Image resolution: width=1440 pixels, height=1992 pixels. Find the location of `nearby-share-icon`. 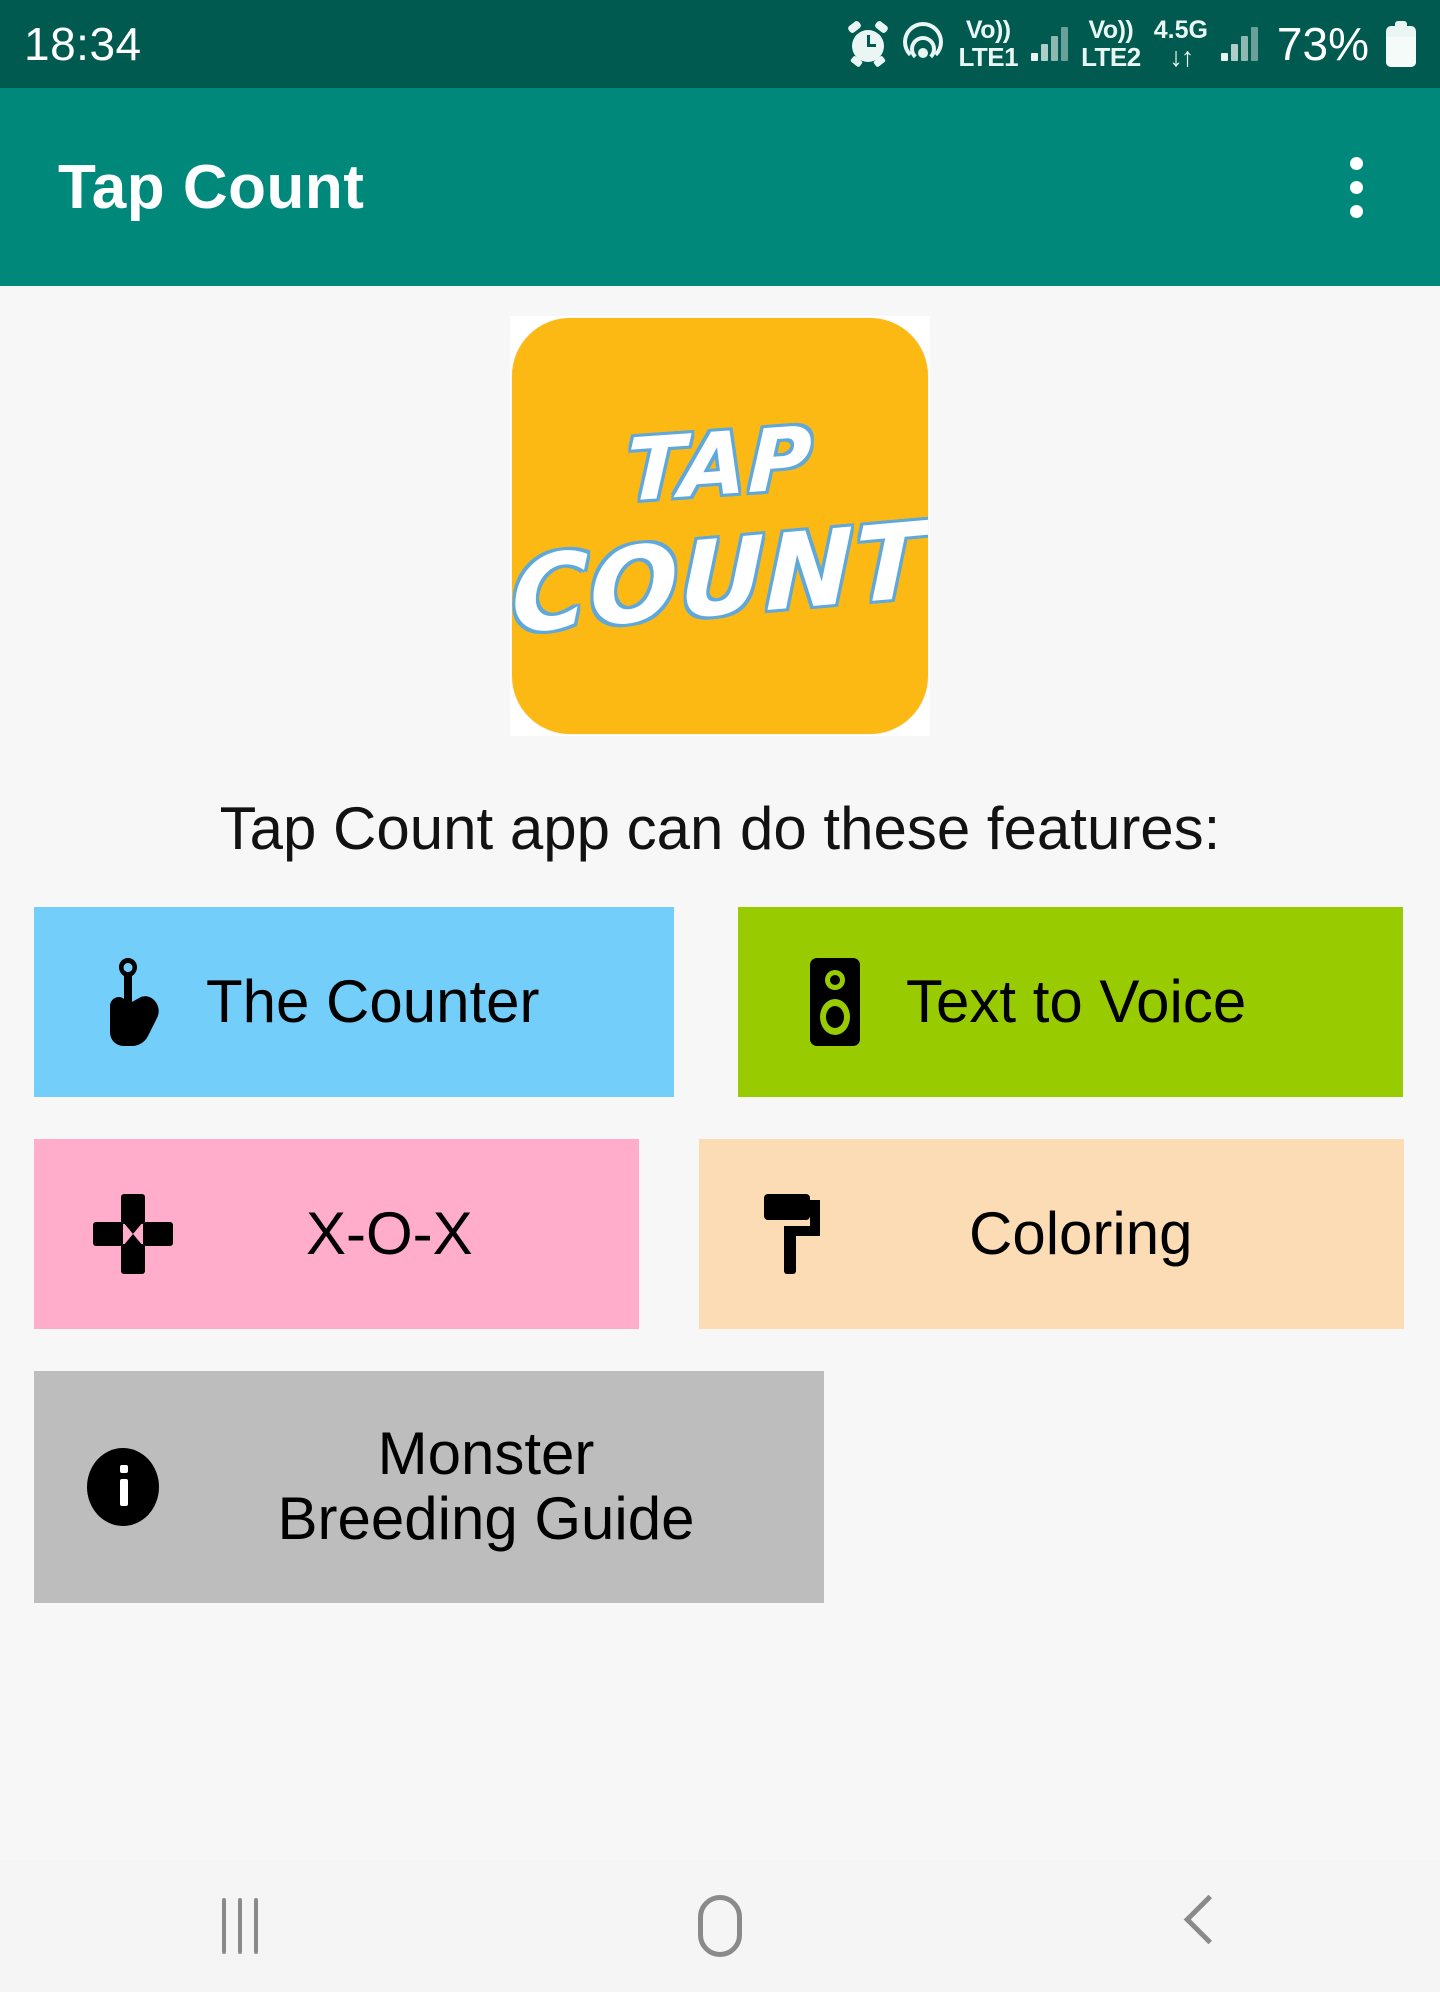

nearby-share-icon is located at coordinates (923, 43).